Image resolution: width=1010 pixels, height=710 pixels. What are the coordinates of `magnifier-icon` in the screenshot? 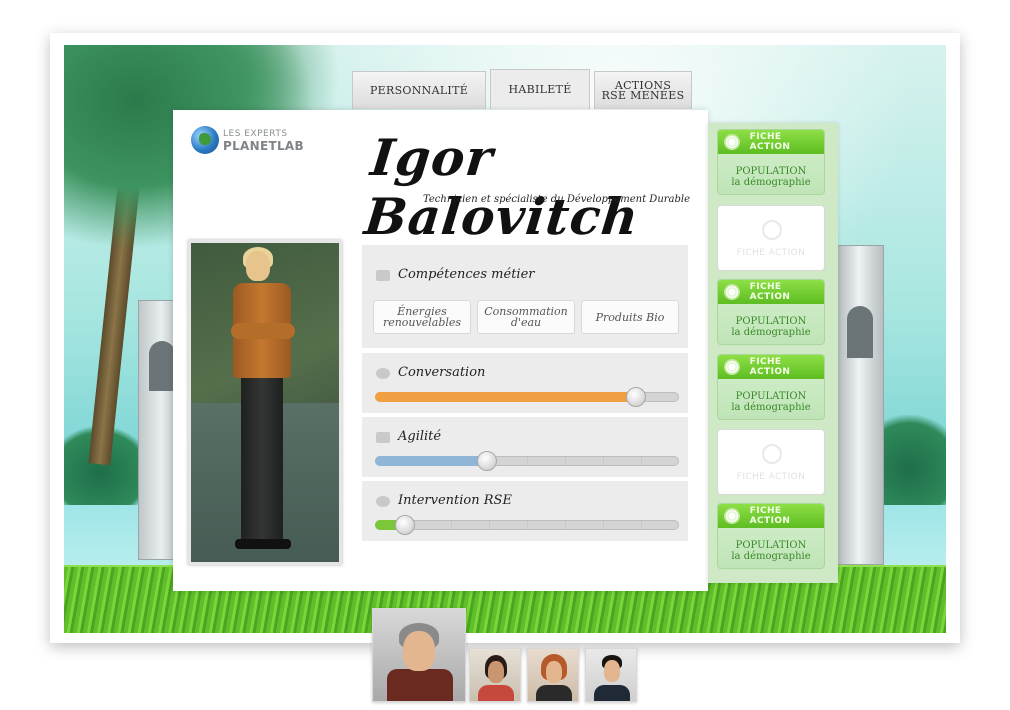 It's located at (383, 501).